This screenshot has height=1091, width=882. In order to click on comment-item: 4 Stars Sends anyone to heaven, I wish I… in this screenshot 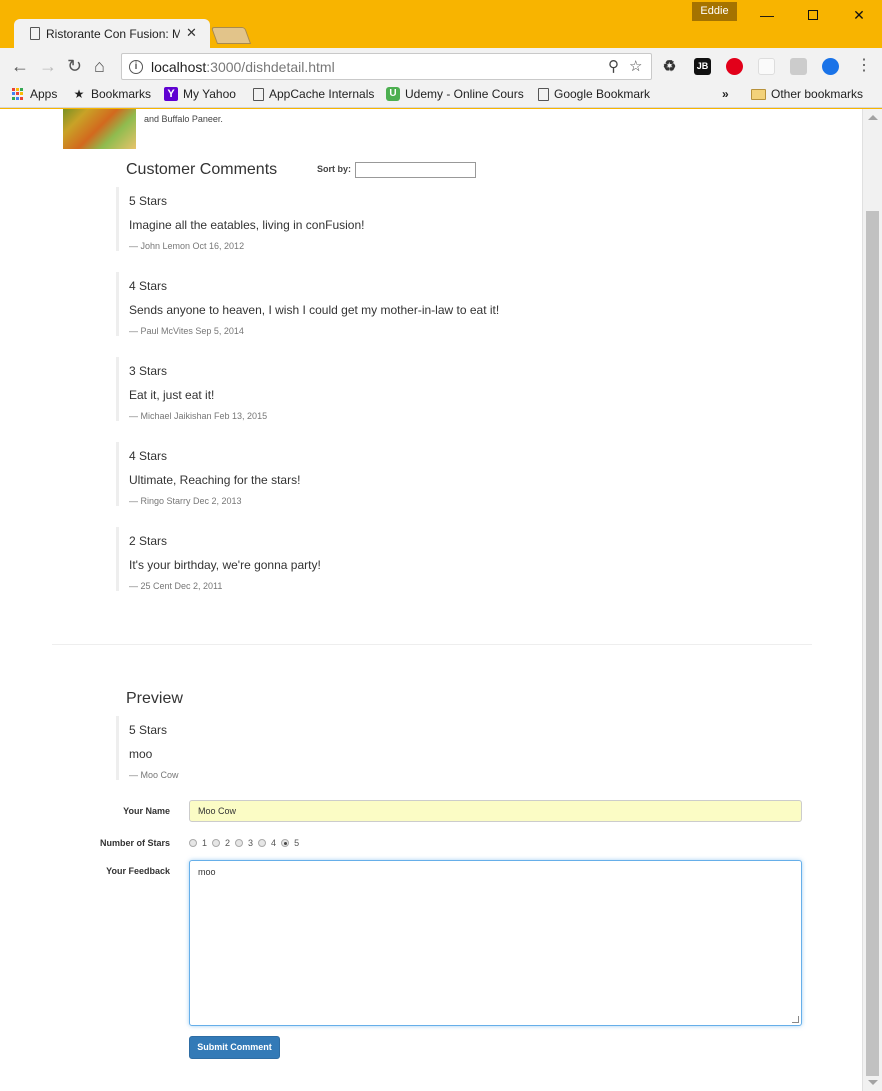, I will do `click(326, 304)`.